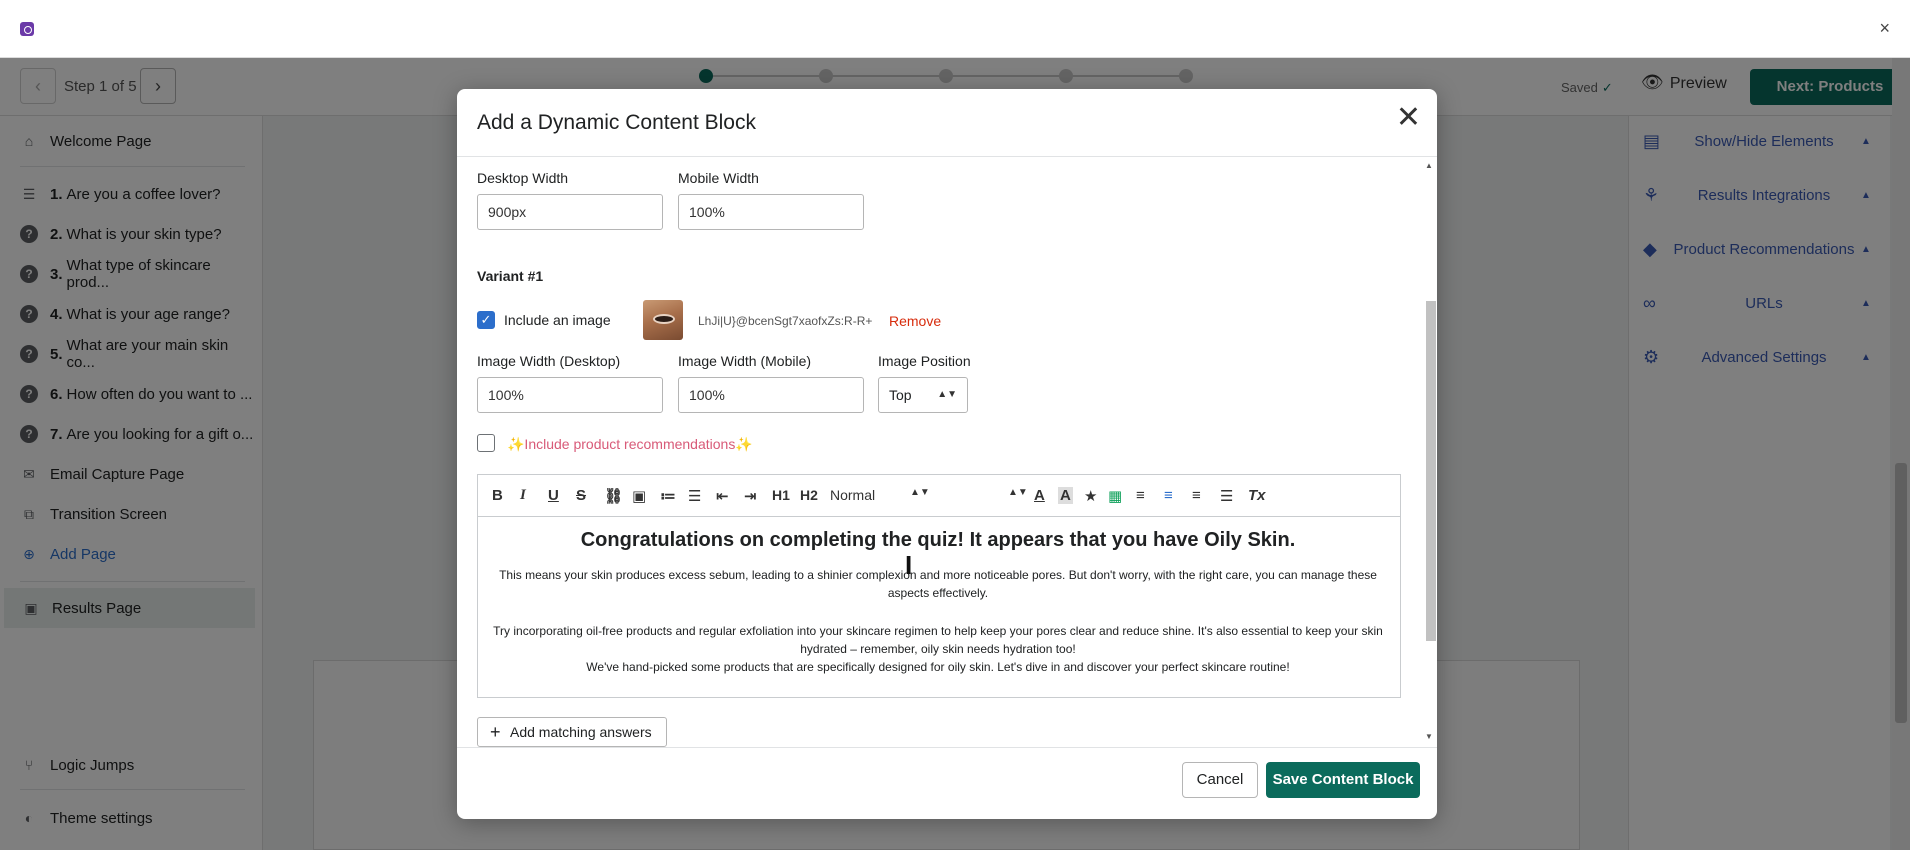 The image size is (1910, 850). I want to click on align-center-icon: ≡, so click(1168, 495).